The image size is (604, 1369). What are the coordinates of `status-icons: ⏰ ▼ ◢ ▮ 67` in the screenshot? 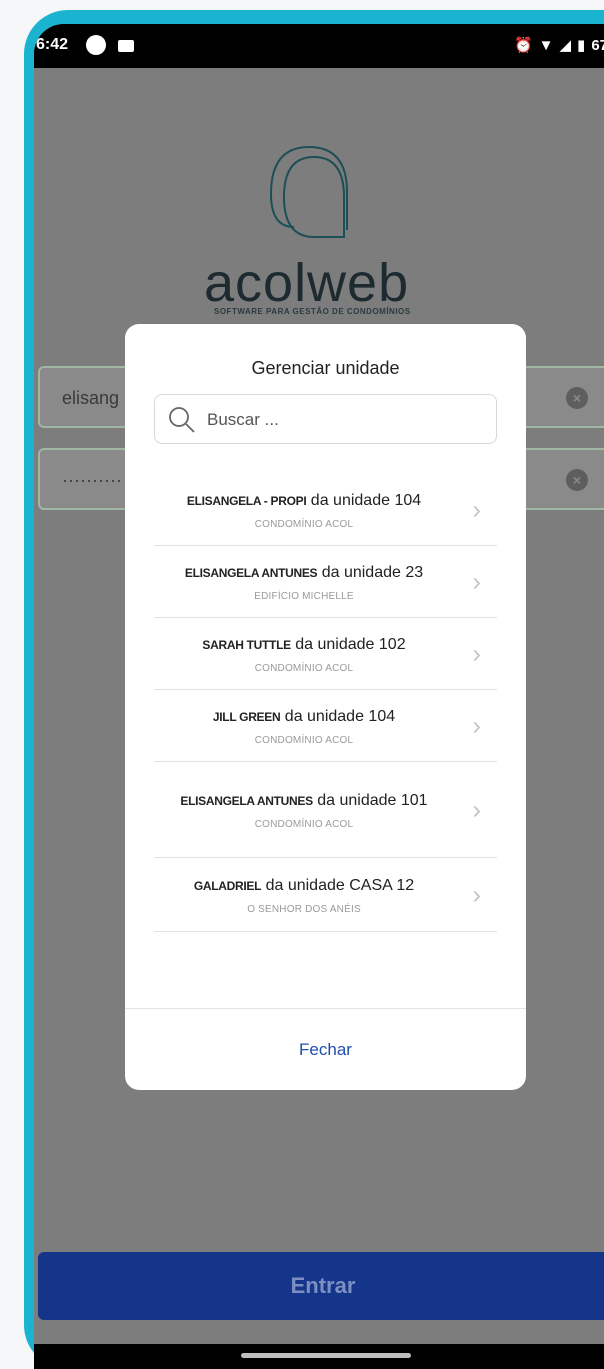 It's located at (558, 45).